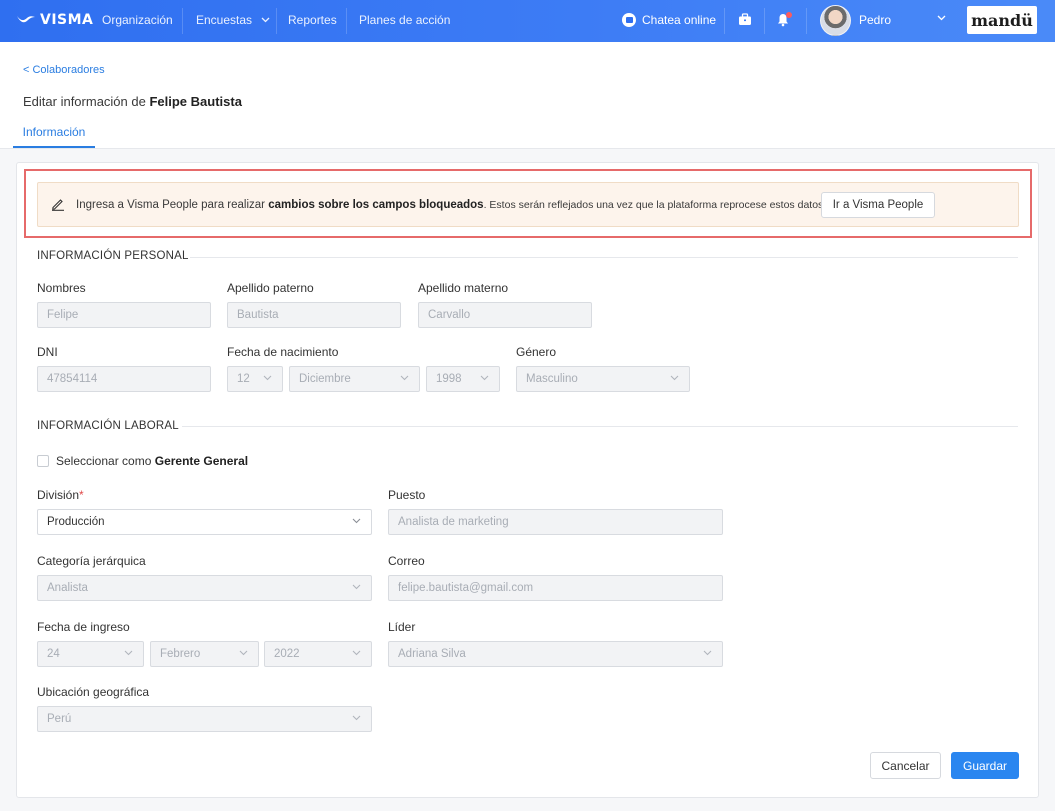  Describe the element at coordinates (287, 654) in the screenshot. I see `ingreso-anio-value: 2022` at that location.